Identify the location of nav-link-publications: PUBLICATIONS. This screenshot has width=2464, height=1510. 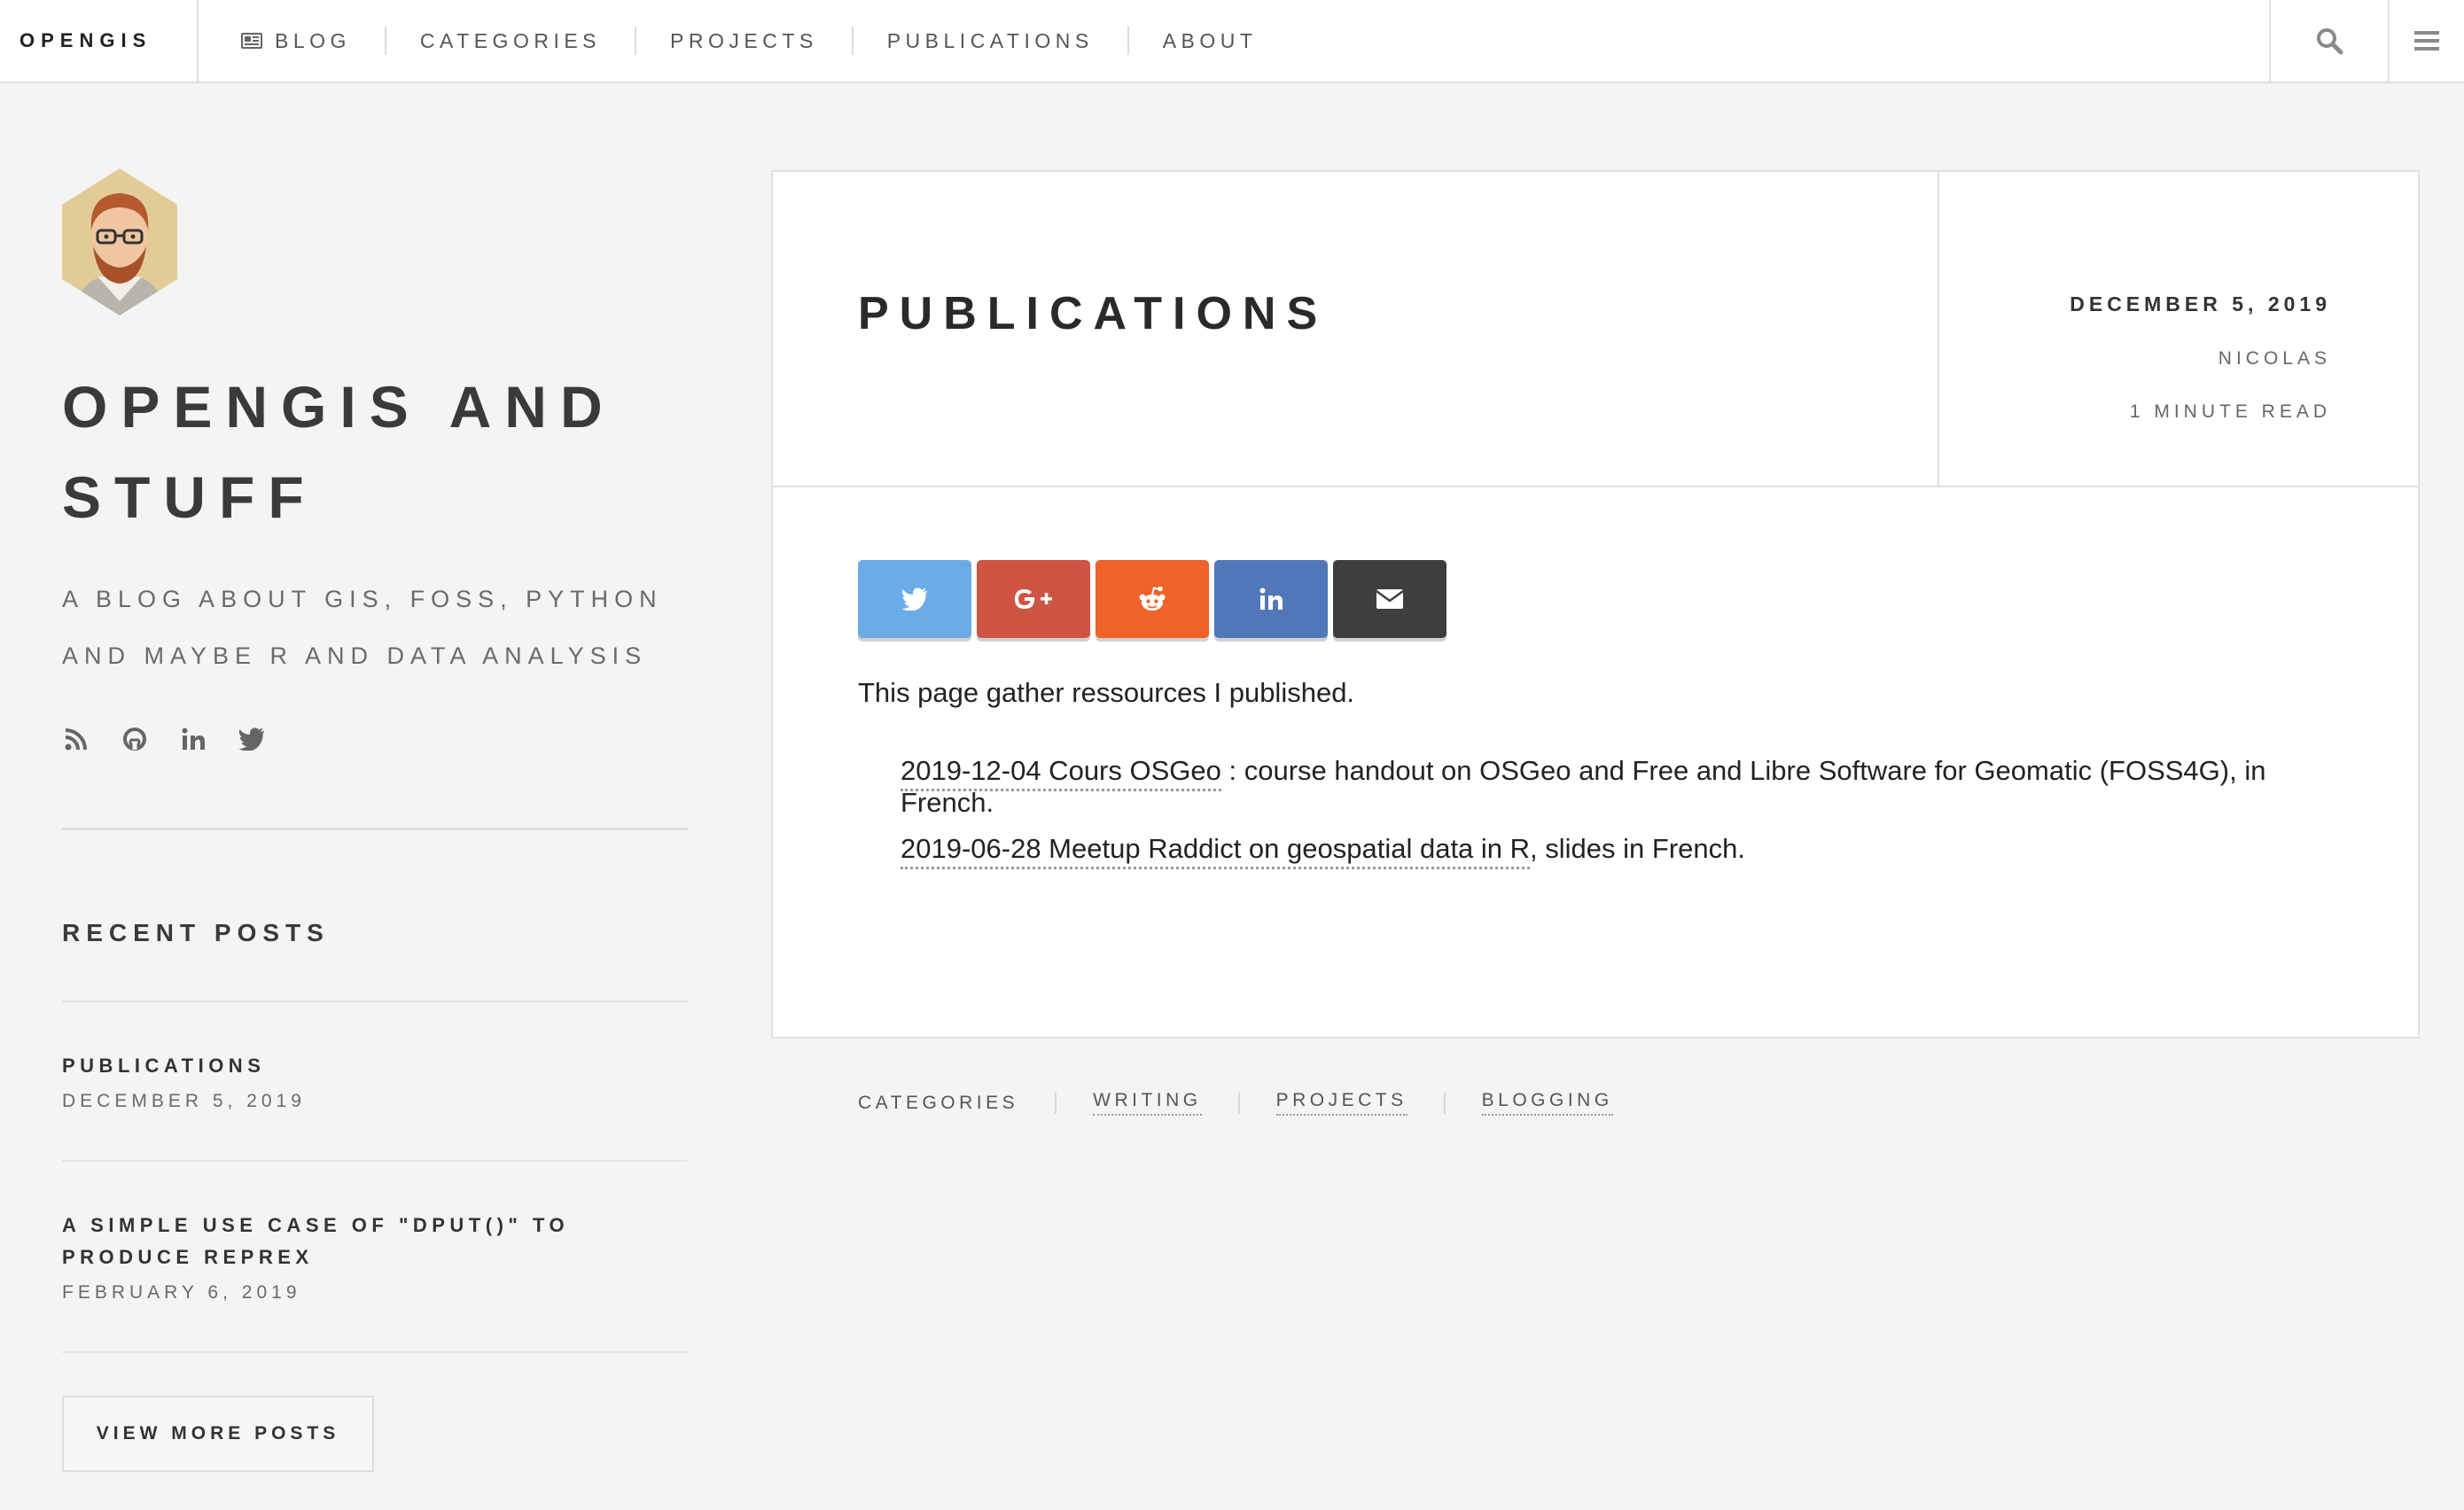
(989, 41).